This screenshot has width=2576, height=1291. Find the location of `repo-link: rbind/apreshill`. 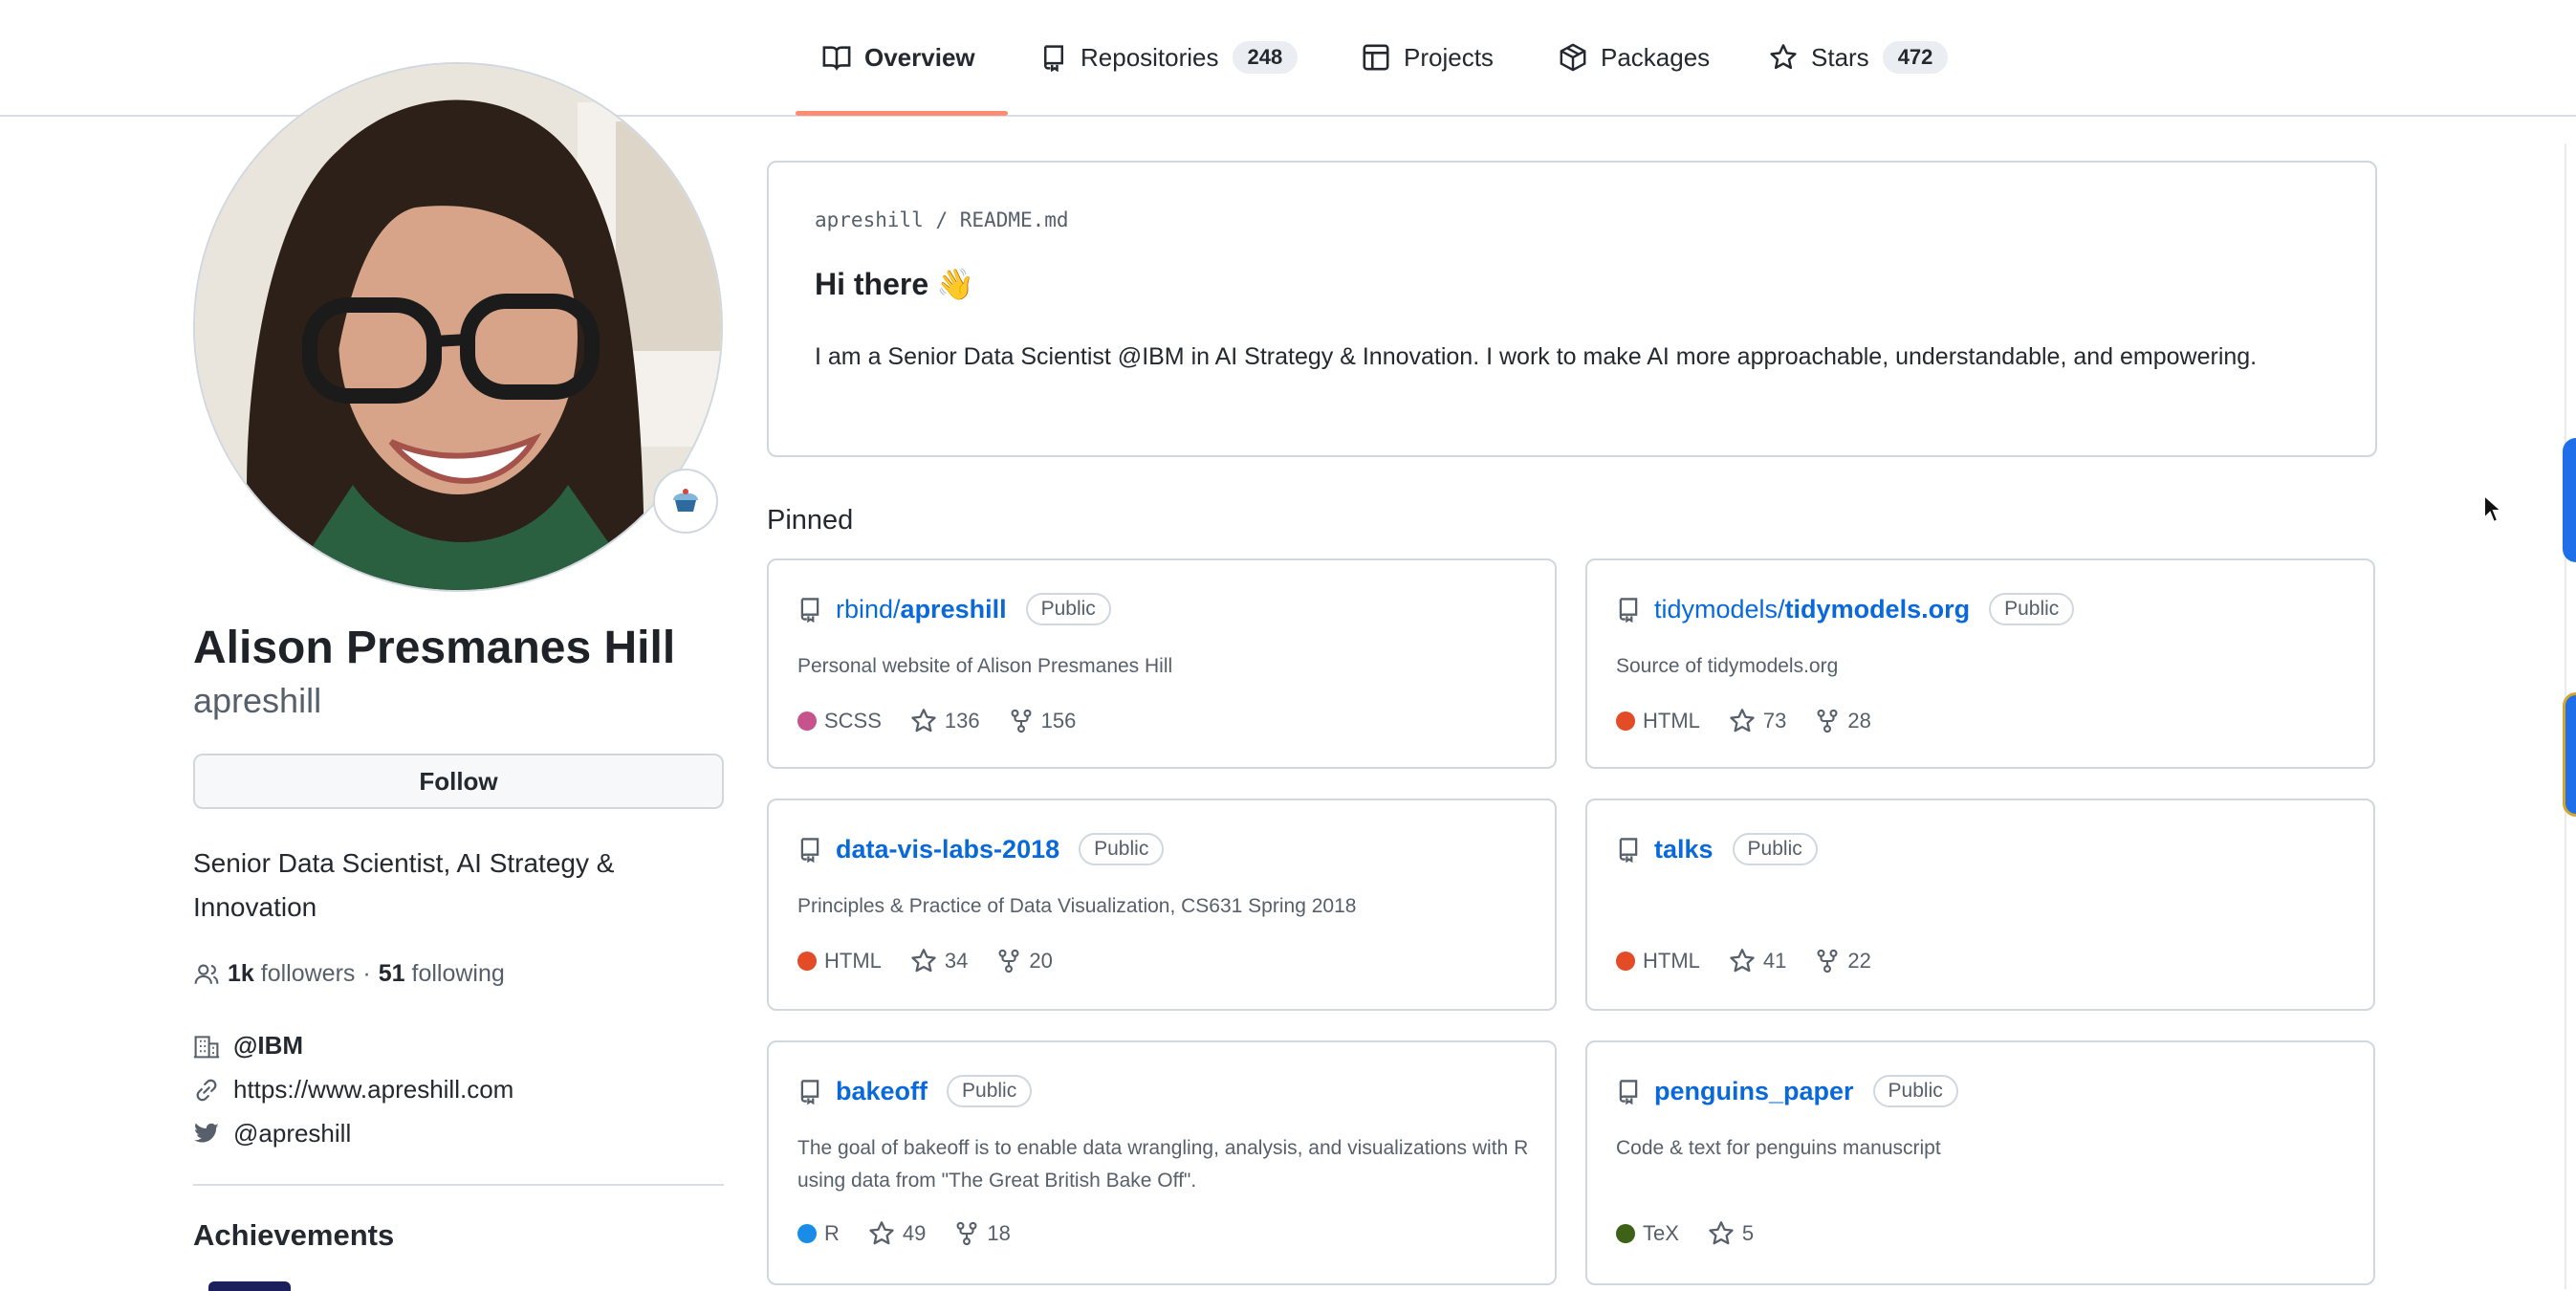

repo-link: rbind/apreshill is located at coordinates (921, 609).